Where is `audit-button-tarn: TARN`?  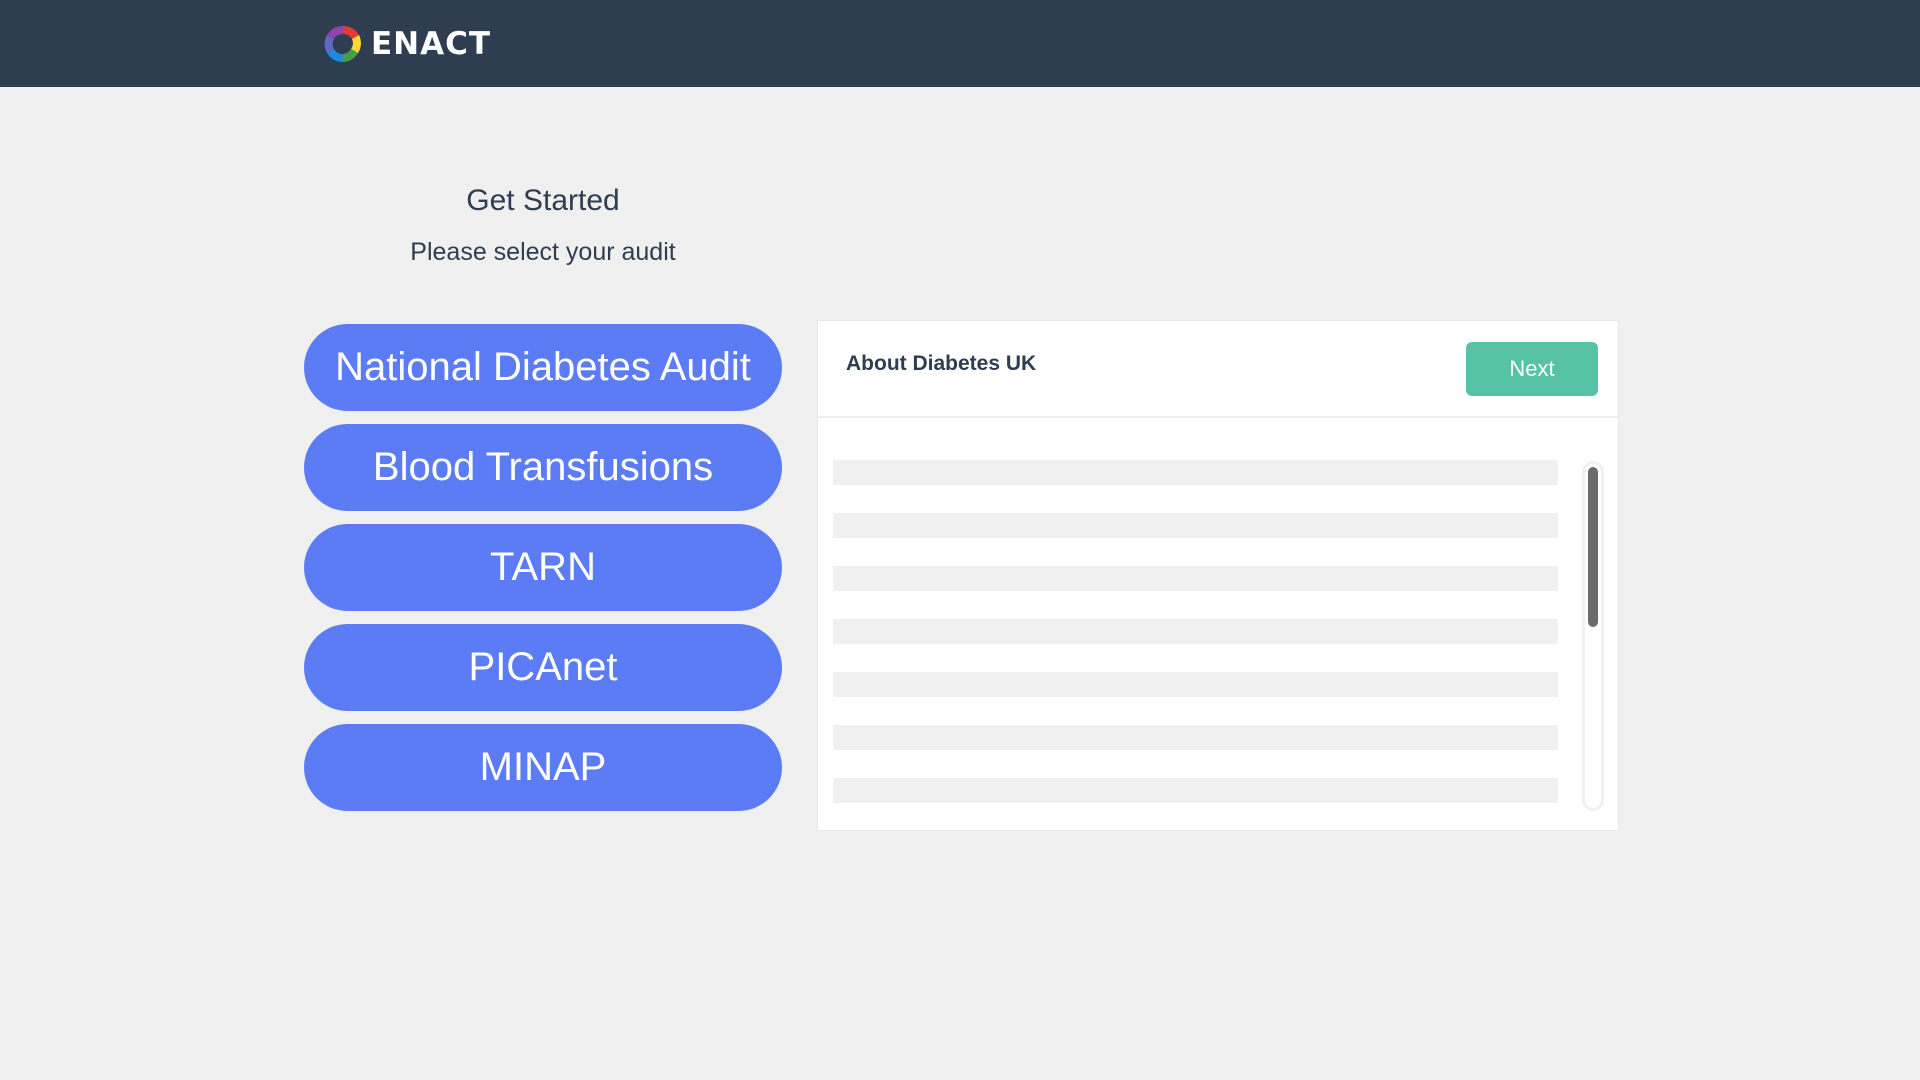
audit-button-tarn: TARN is located at coordinates (543, 567).